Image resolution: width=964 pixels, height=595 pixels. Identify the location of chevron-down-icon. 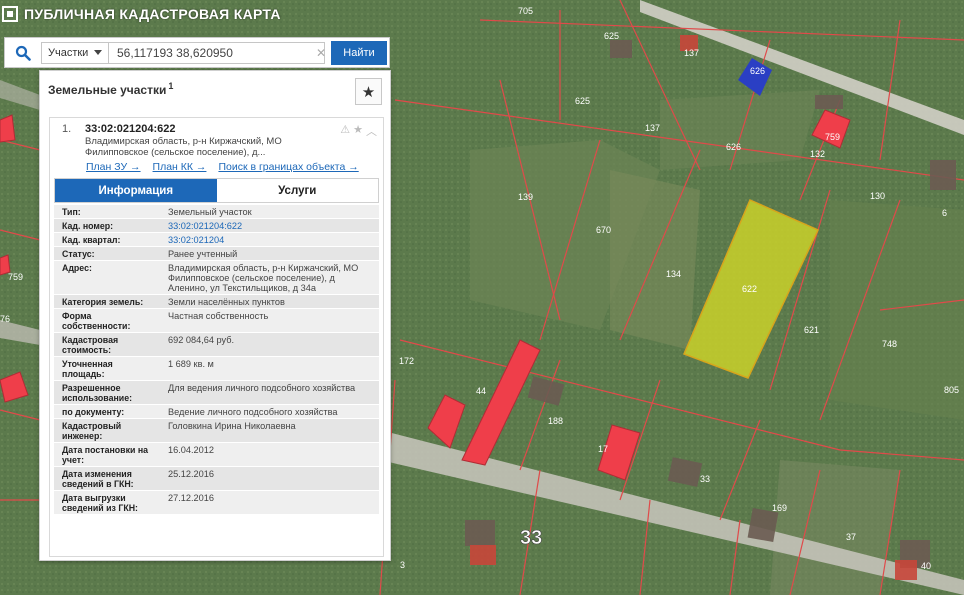
(98, 52).